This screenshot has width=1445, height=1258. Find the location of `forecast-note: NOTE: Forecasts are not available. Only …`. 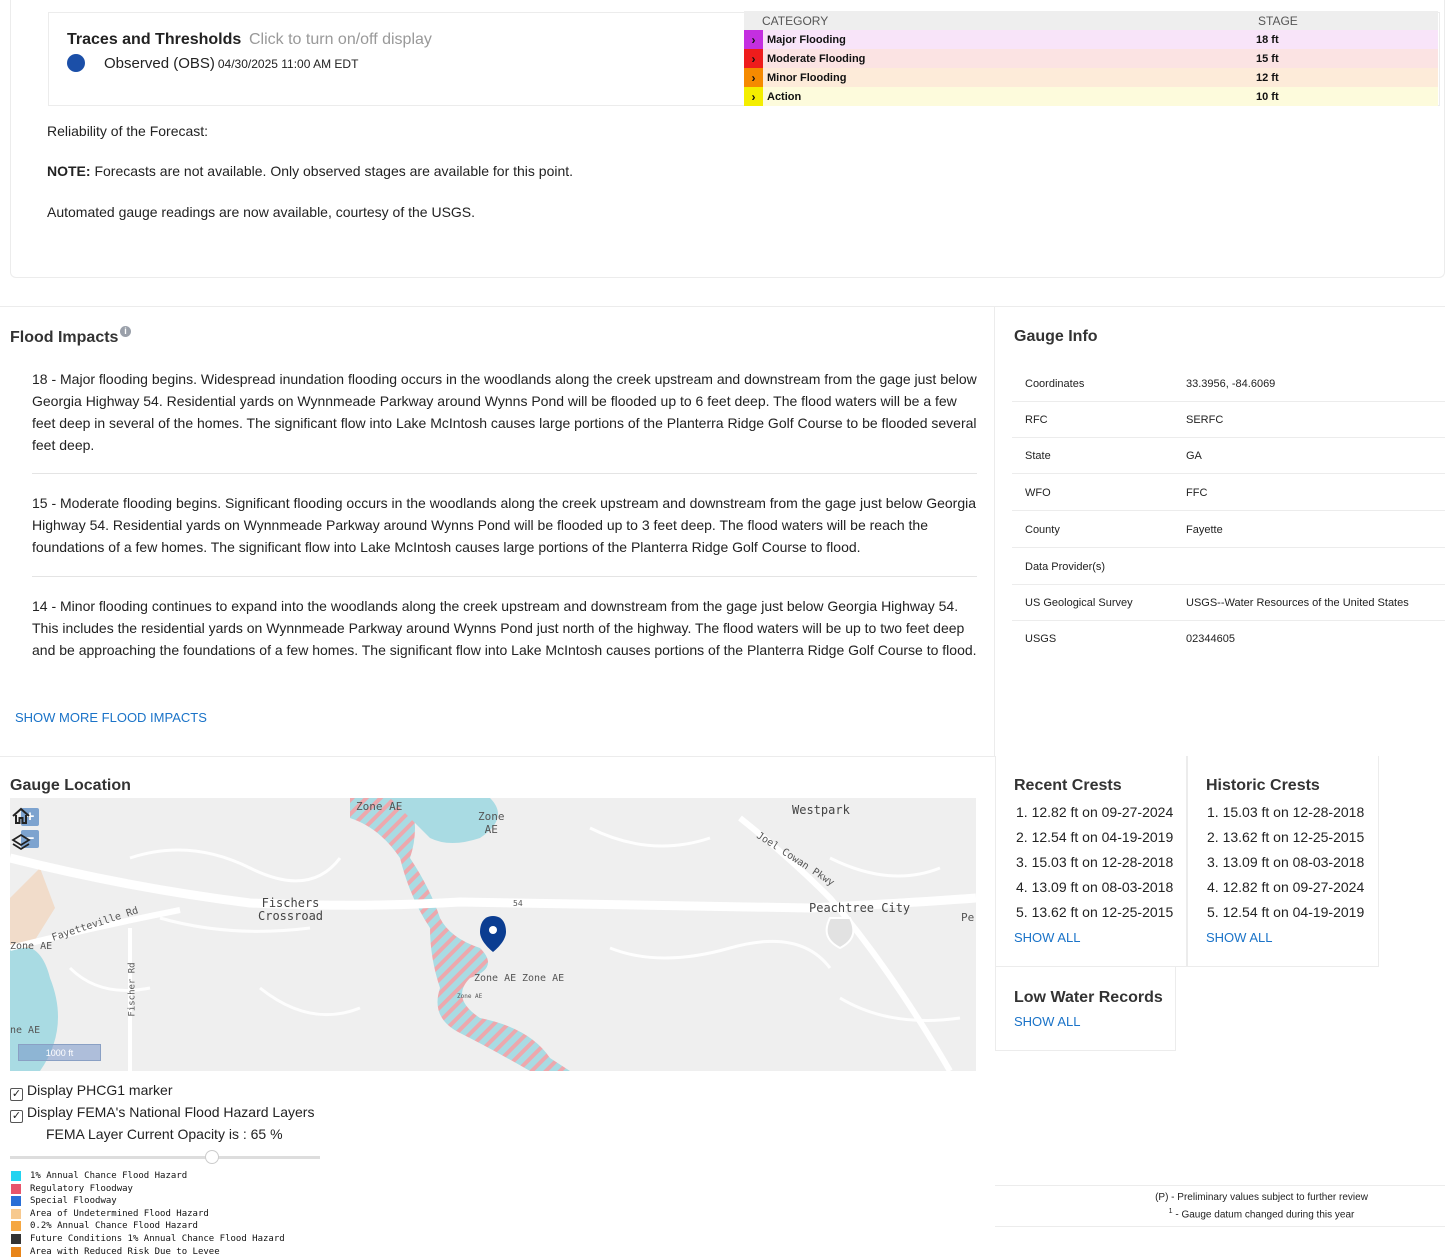

forecast-note: NOTE: Forecasts are not available. Only … is located at coordinates (310, 171).